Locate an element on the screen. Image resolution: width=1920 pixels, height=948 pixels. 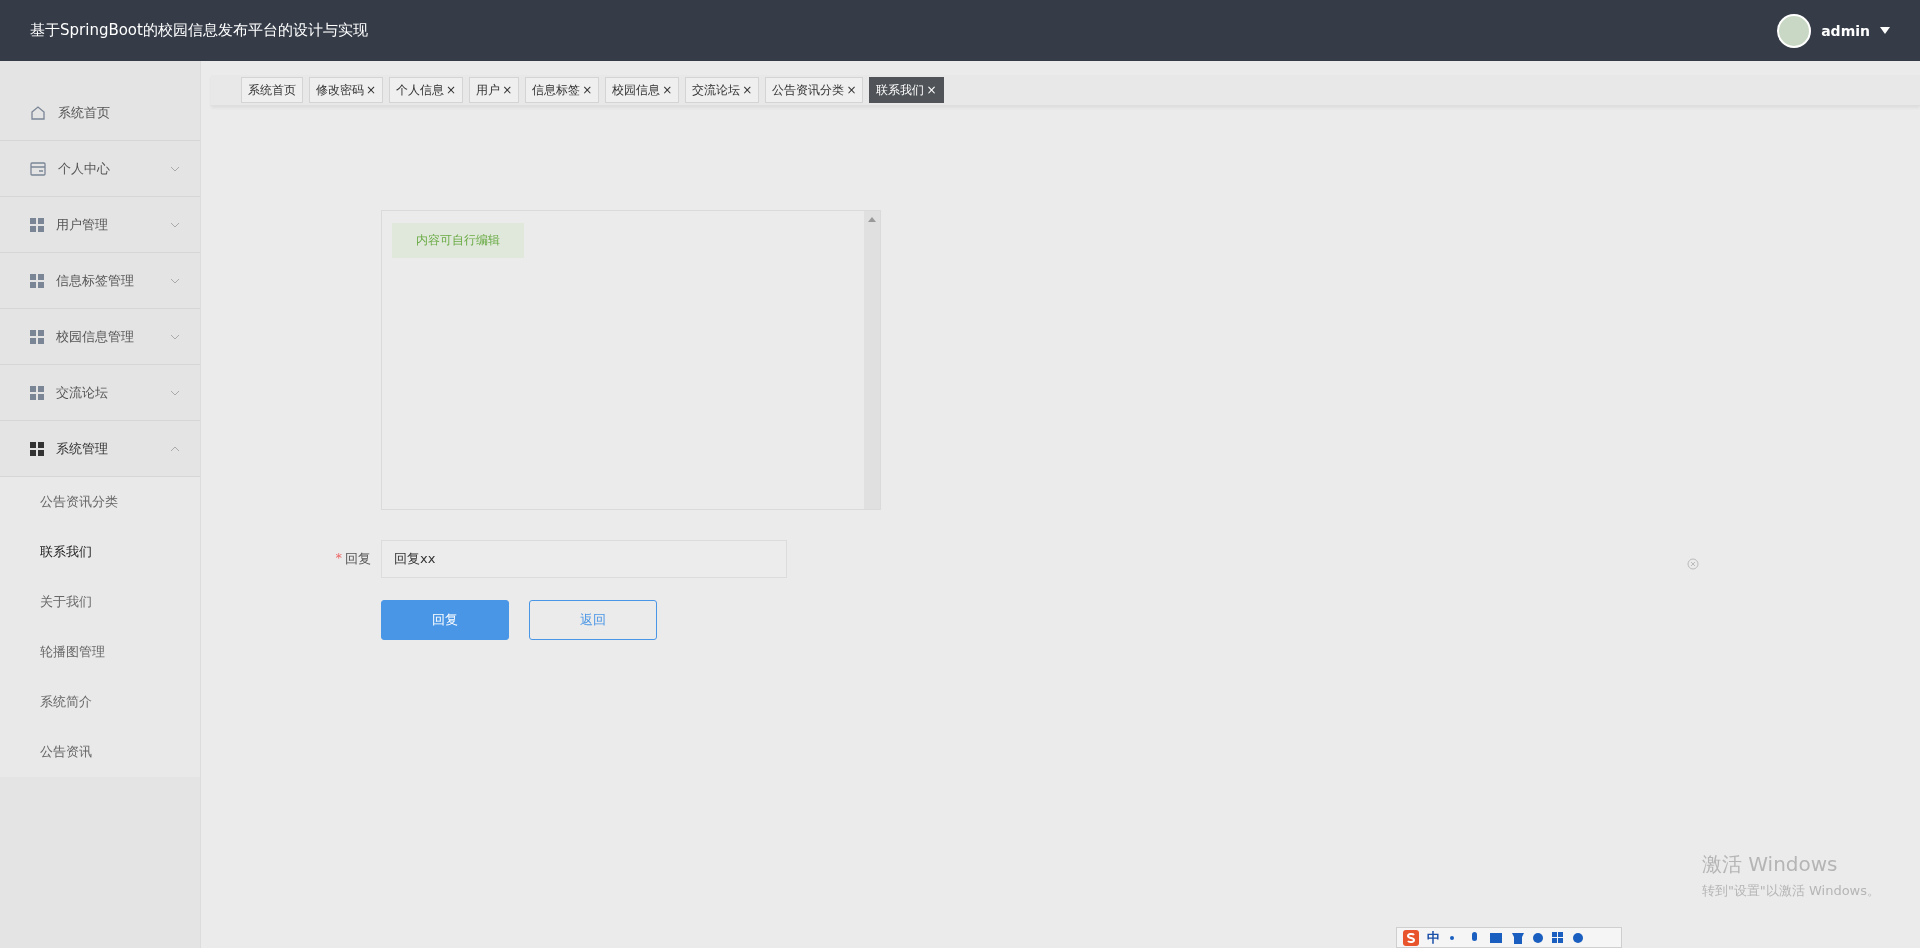
chevron-up-icon is located at coordinates (175, 448).